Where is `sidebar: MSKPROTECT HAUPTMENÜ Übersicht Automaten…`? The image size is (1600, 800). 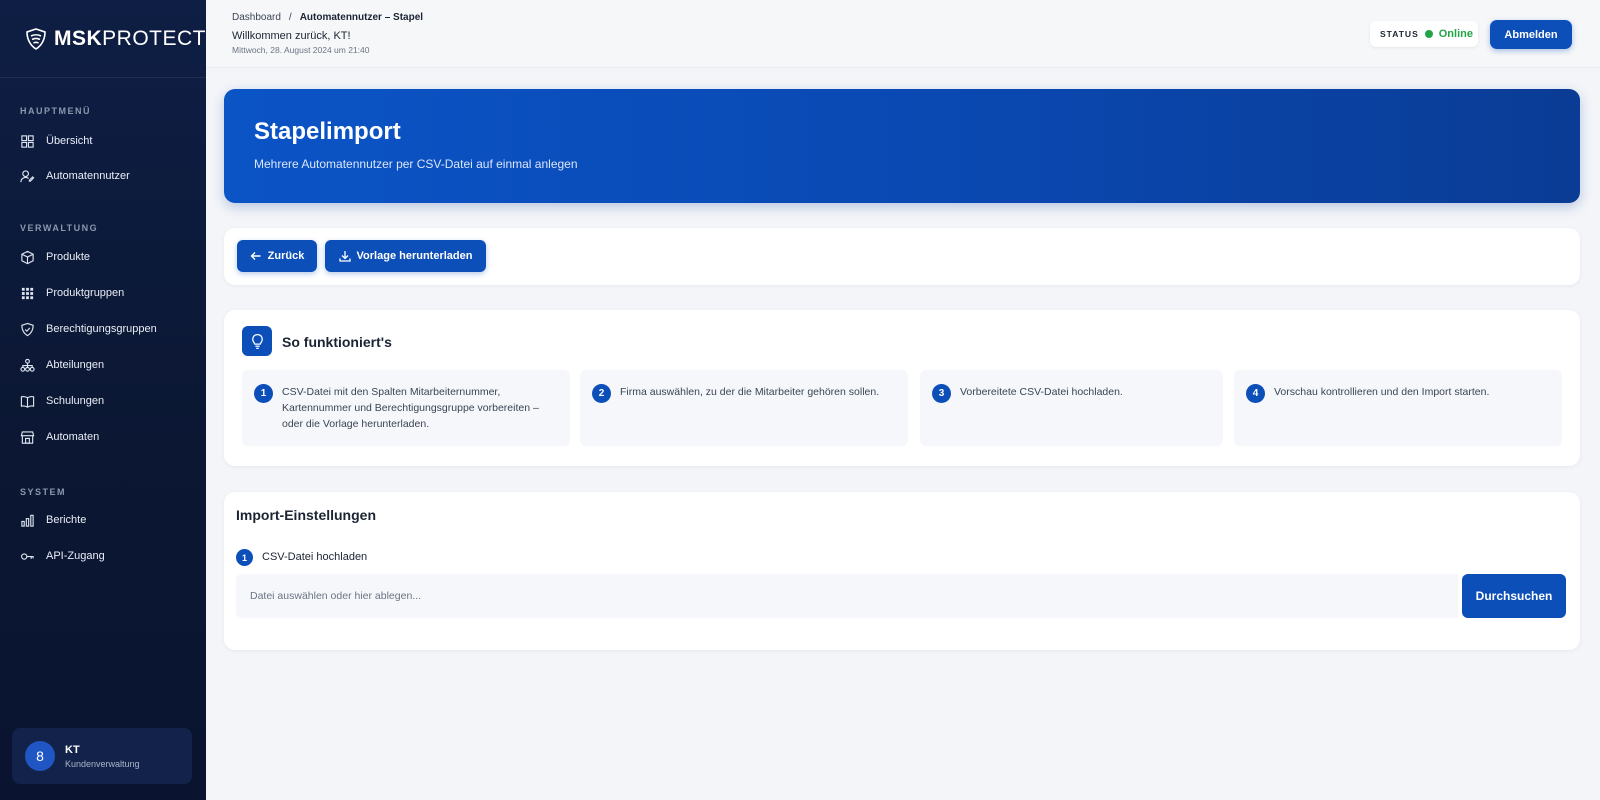 sidebar: MSKPROTECT HAUPTMENÜ Übersicht Automaten… is located at coordinates (103, 400).